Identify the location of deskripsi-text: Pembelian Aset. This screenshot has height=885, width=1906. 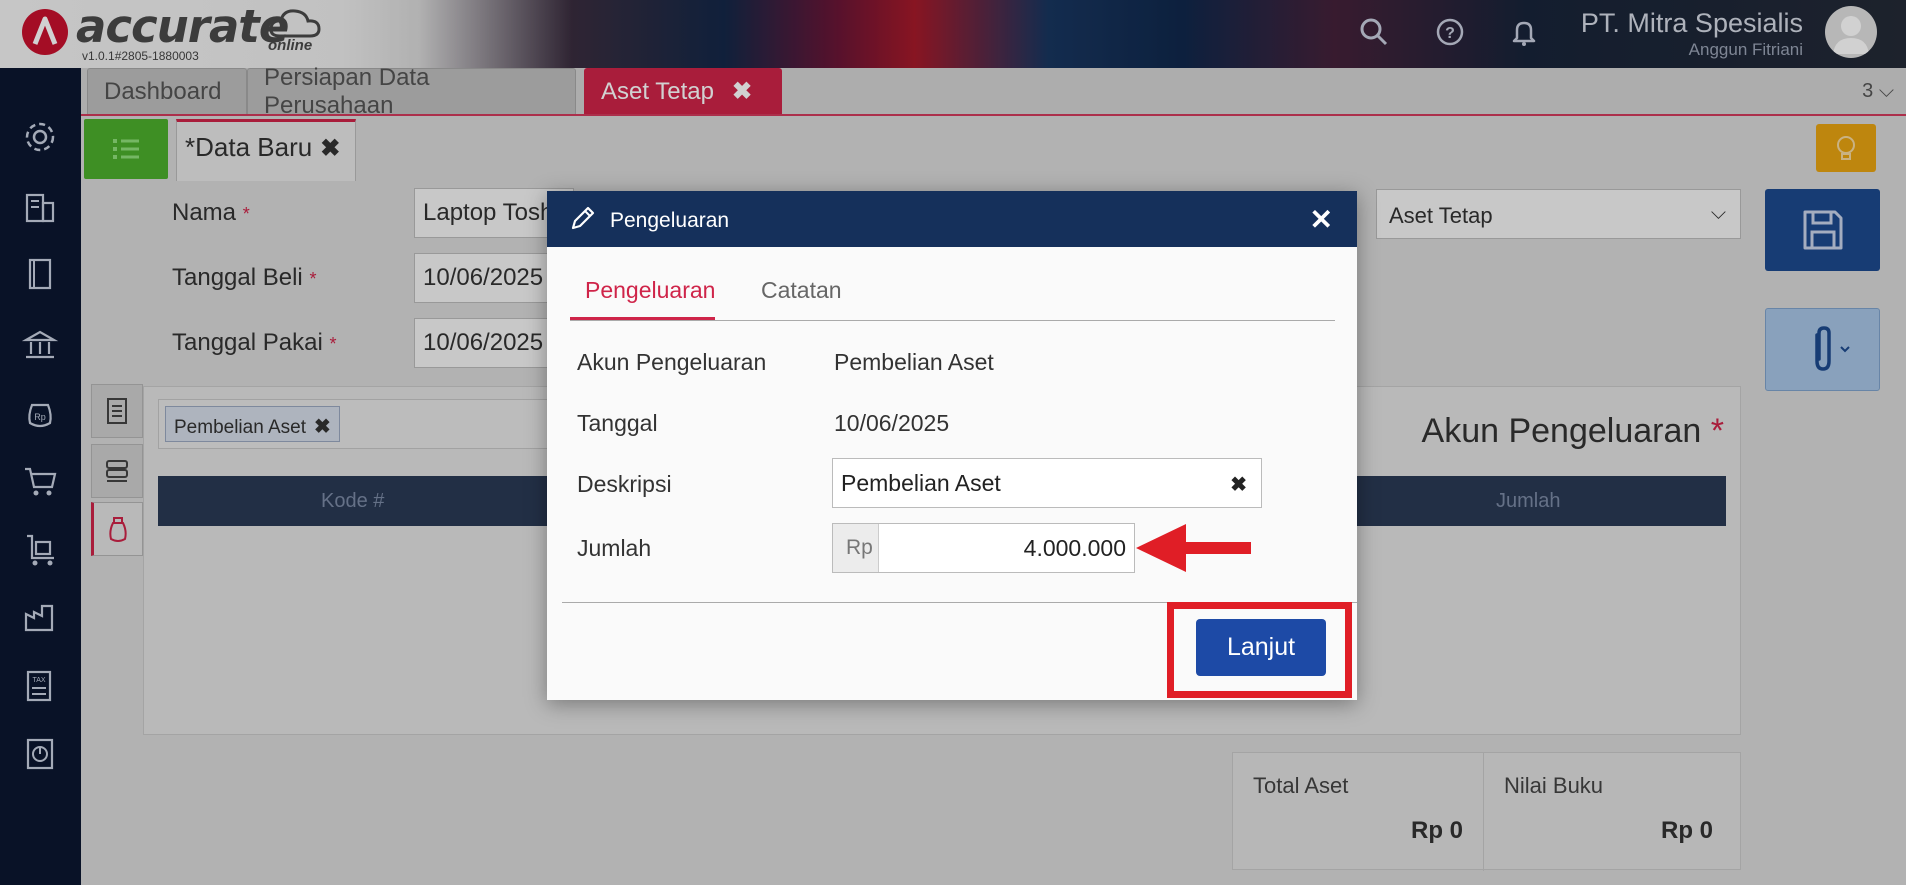
(921, 483).